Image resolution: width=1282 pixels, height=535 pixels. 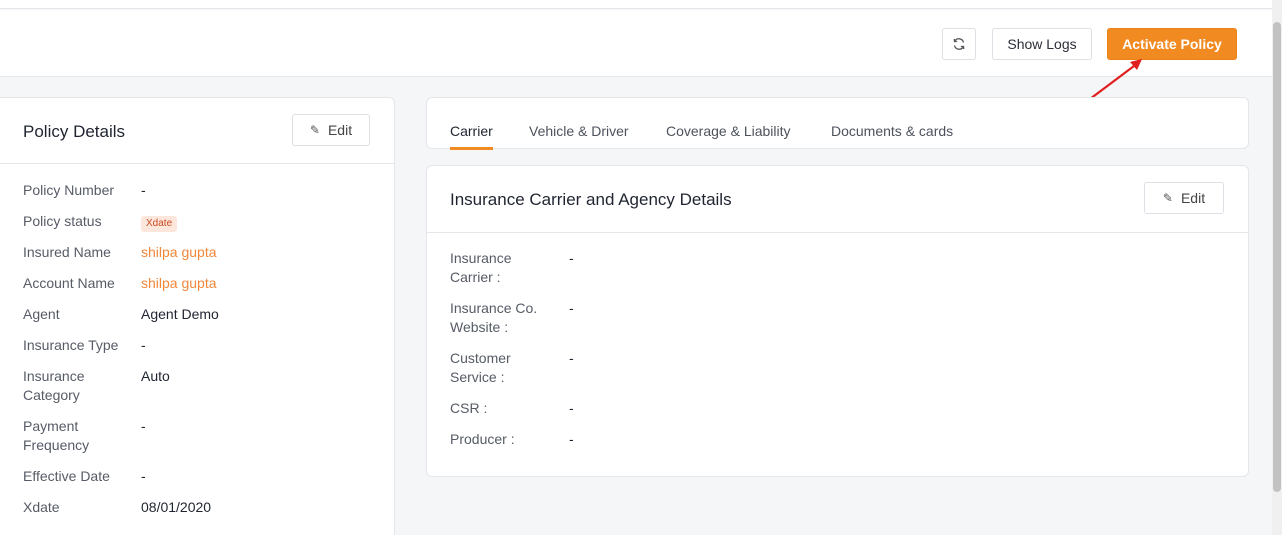 What do you see at coordinates (469, 408) in the screenshot?
I see `row-label: CSR :` at bounding box center [469, 408].